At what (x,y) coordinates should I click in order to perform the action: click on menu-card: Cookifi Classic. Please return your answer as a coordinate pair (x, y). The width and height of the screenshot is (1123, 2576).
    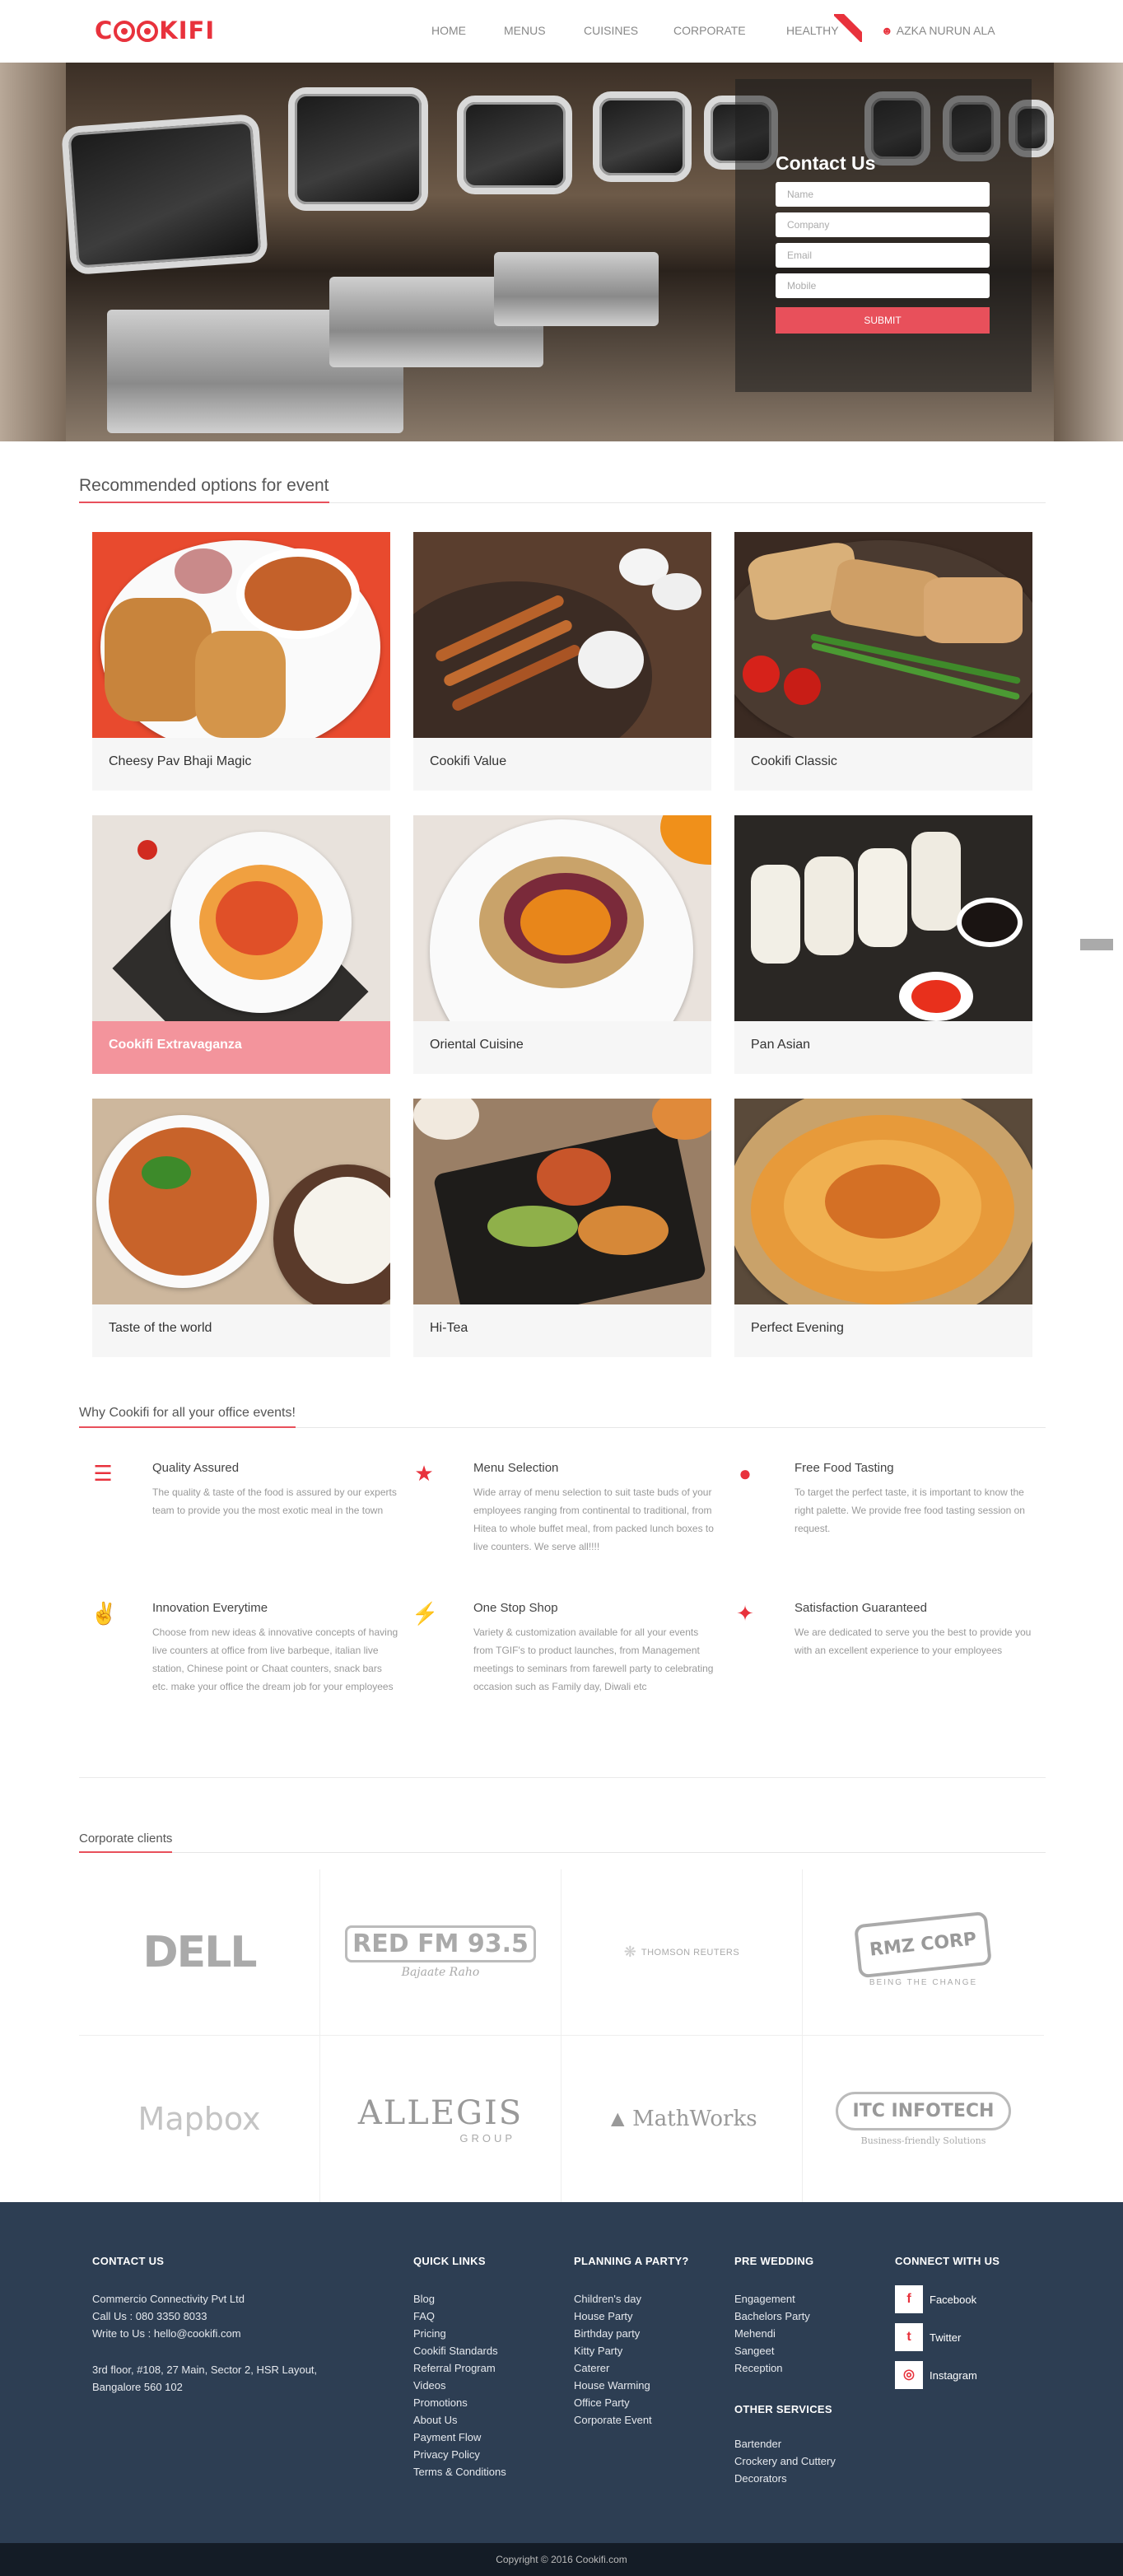
    Looking at the image, I should click on (883, 661).